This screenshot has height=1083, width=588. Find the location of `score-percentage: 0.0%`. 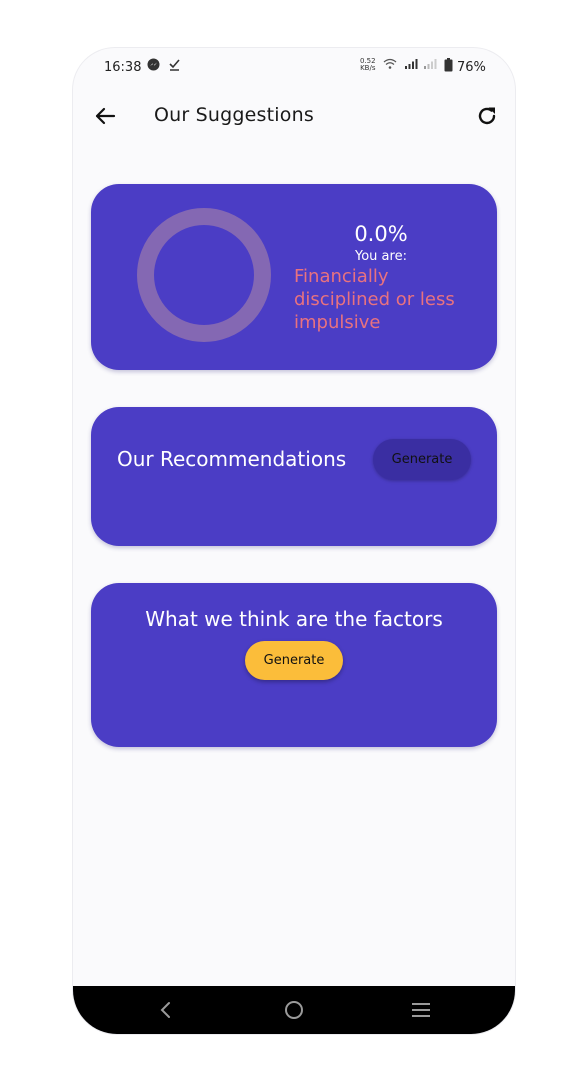

score-percentage: 0.0% is located at coordinates (381, 234).